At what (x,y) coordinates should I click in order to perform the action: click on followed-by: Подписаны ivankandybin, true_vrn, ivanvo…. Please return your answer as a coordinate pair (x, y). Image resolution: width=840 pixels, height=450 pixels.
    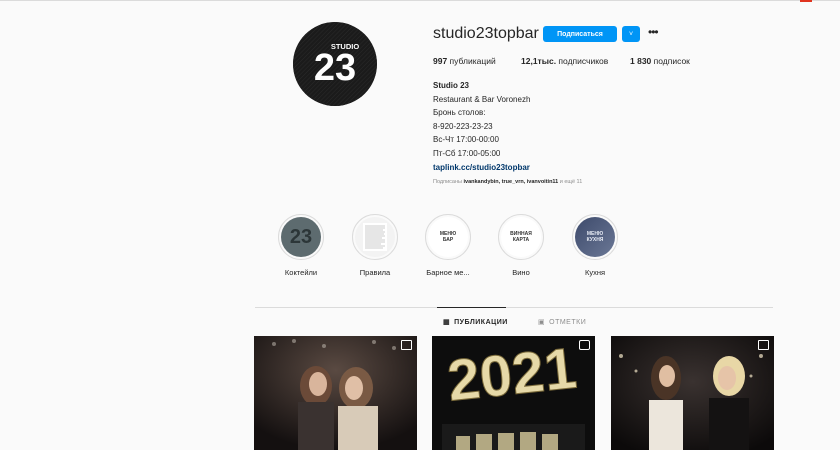
    Looking at the image, I should click on (507, 182).